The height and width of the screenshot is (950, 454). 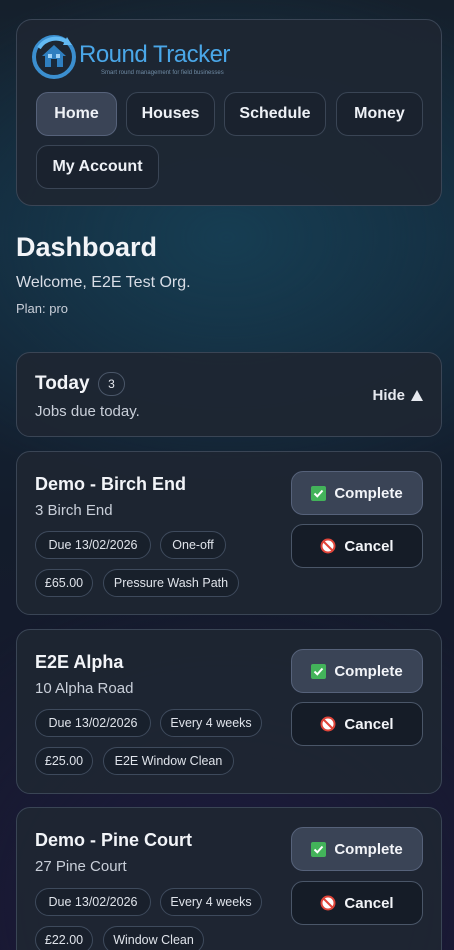 What do you see at coordinates (64, 938) in the screenshot?
I see `price-chip: £22.00` at bounding box center [64, 938].